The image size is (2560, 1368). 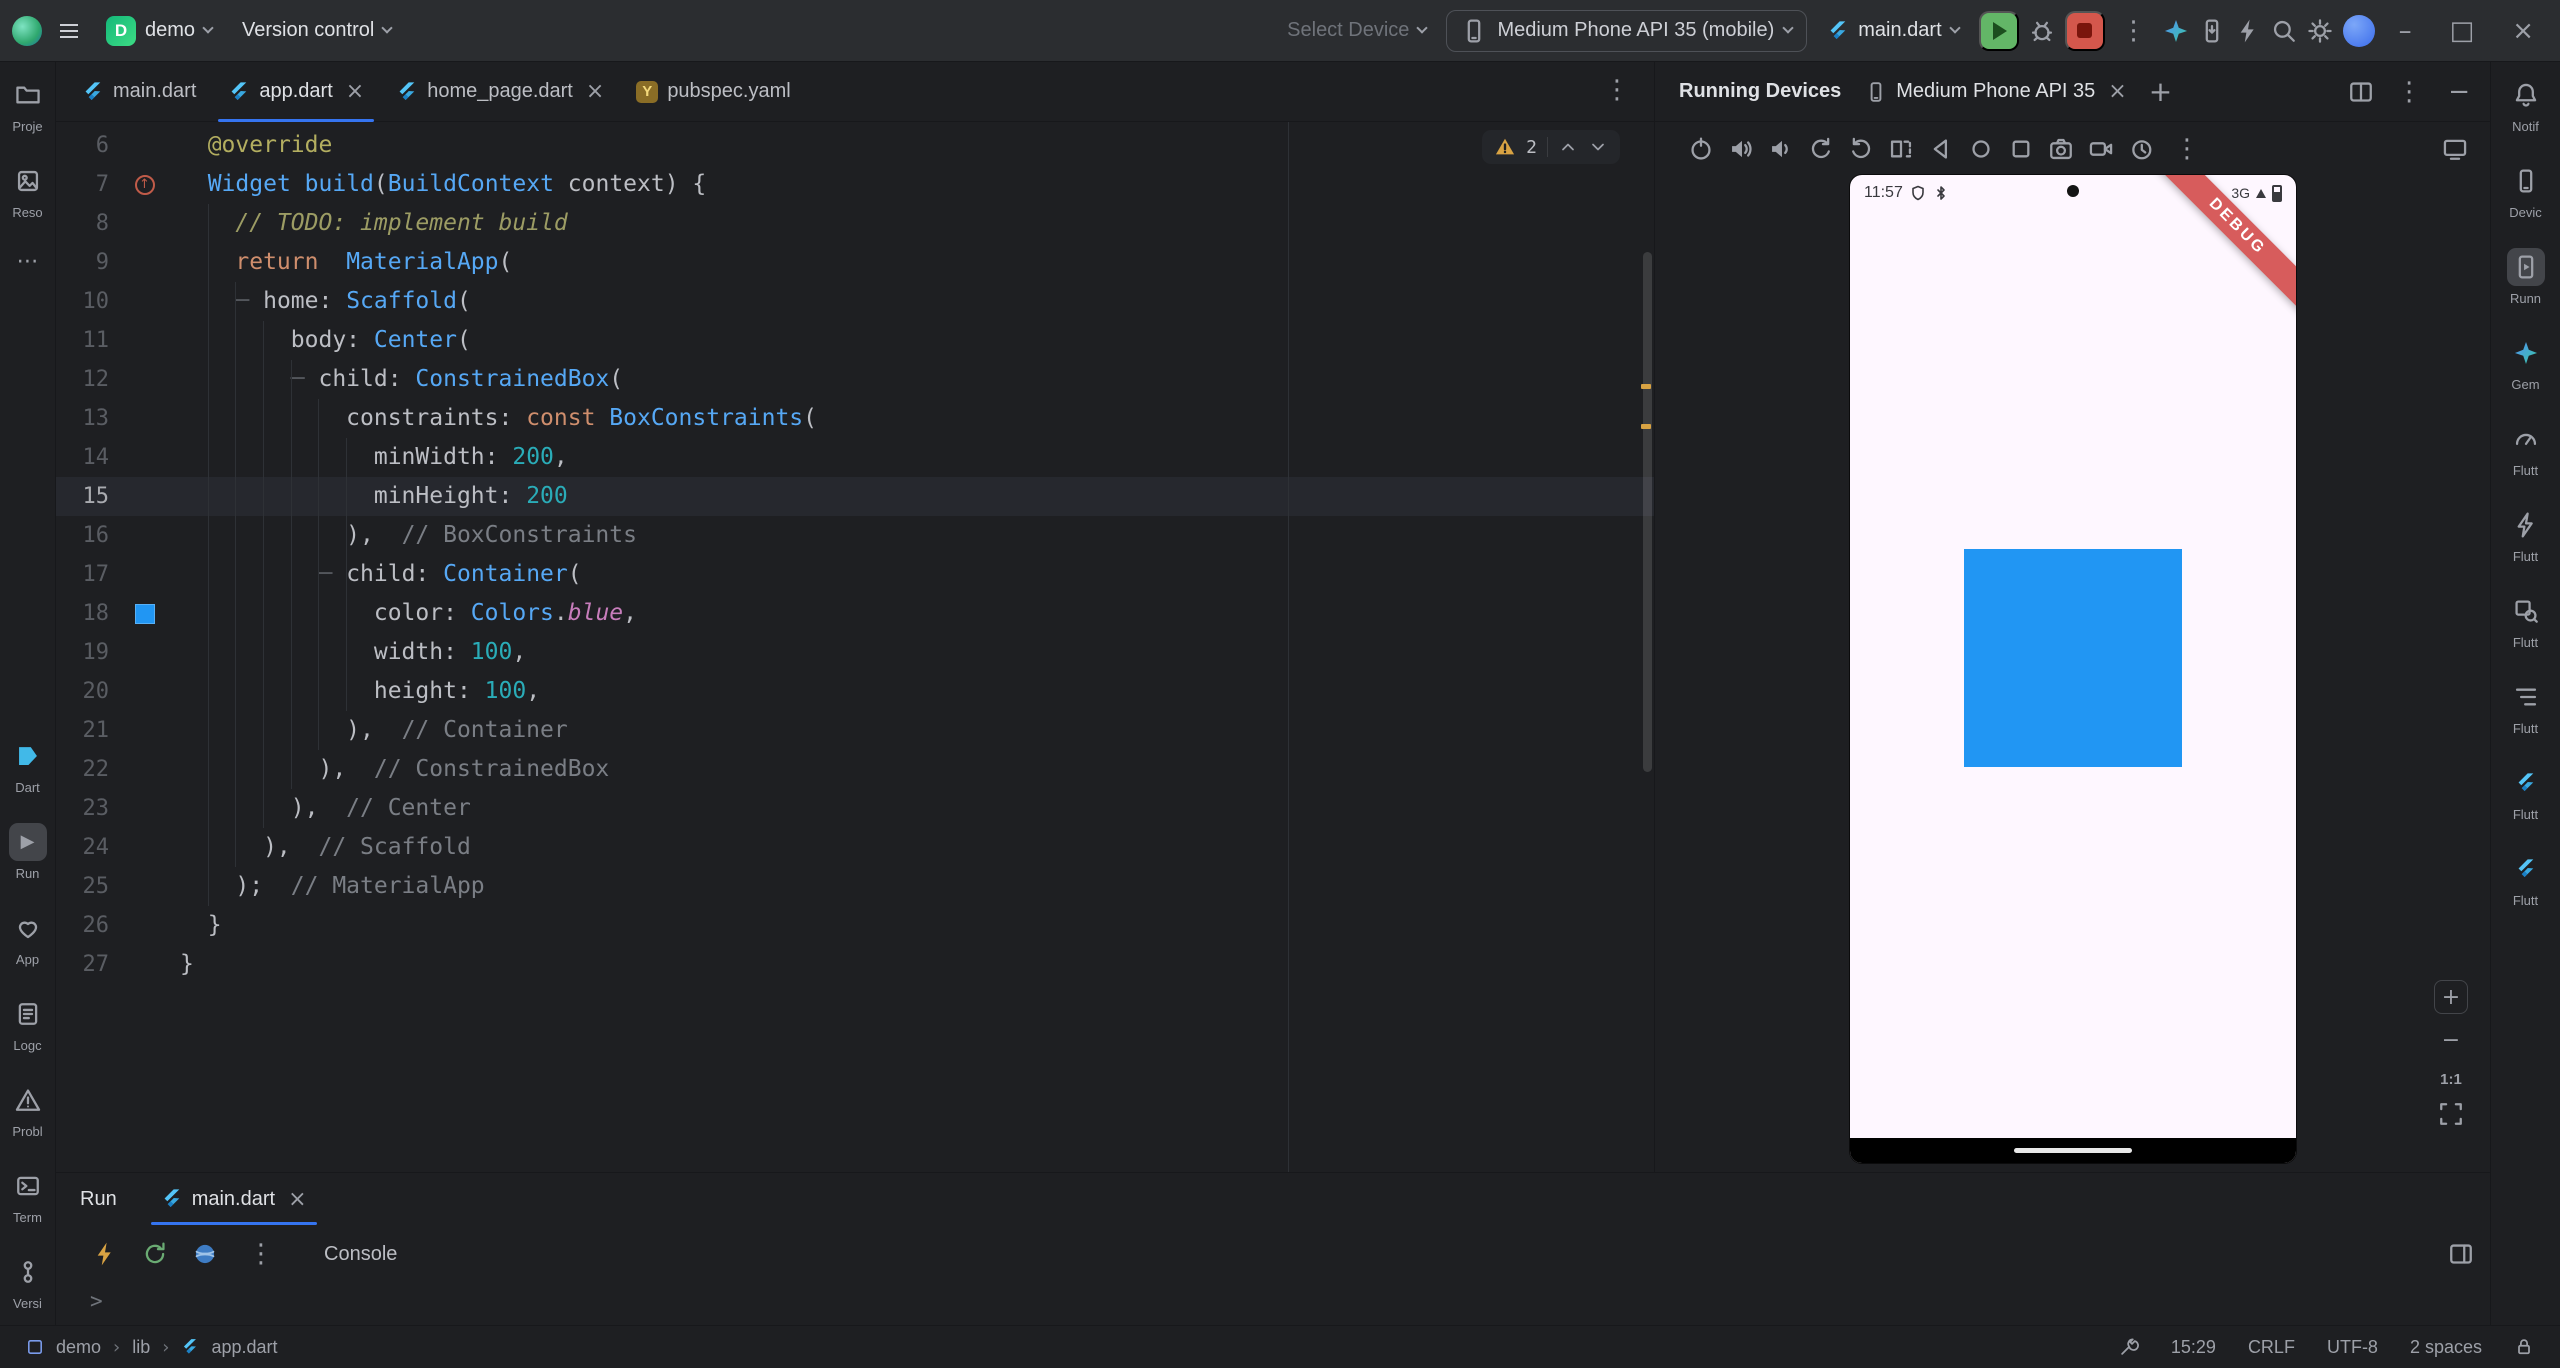 I want to click on volume-up-icon, so click(x=1741, y=149).